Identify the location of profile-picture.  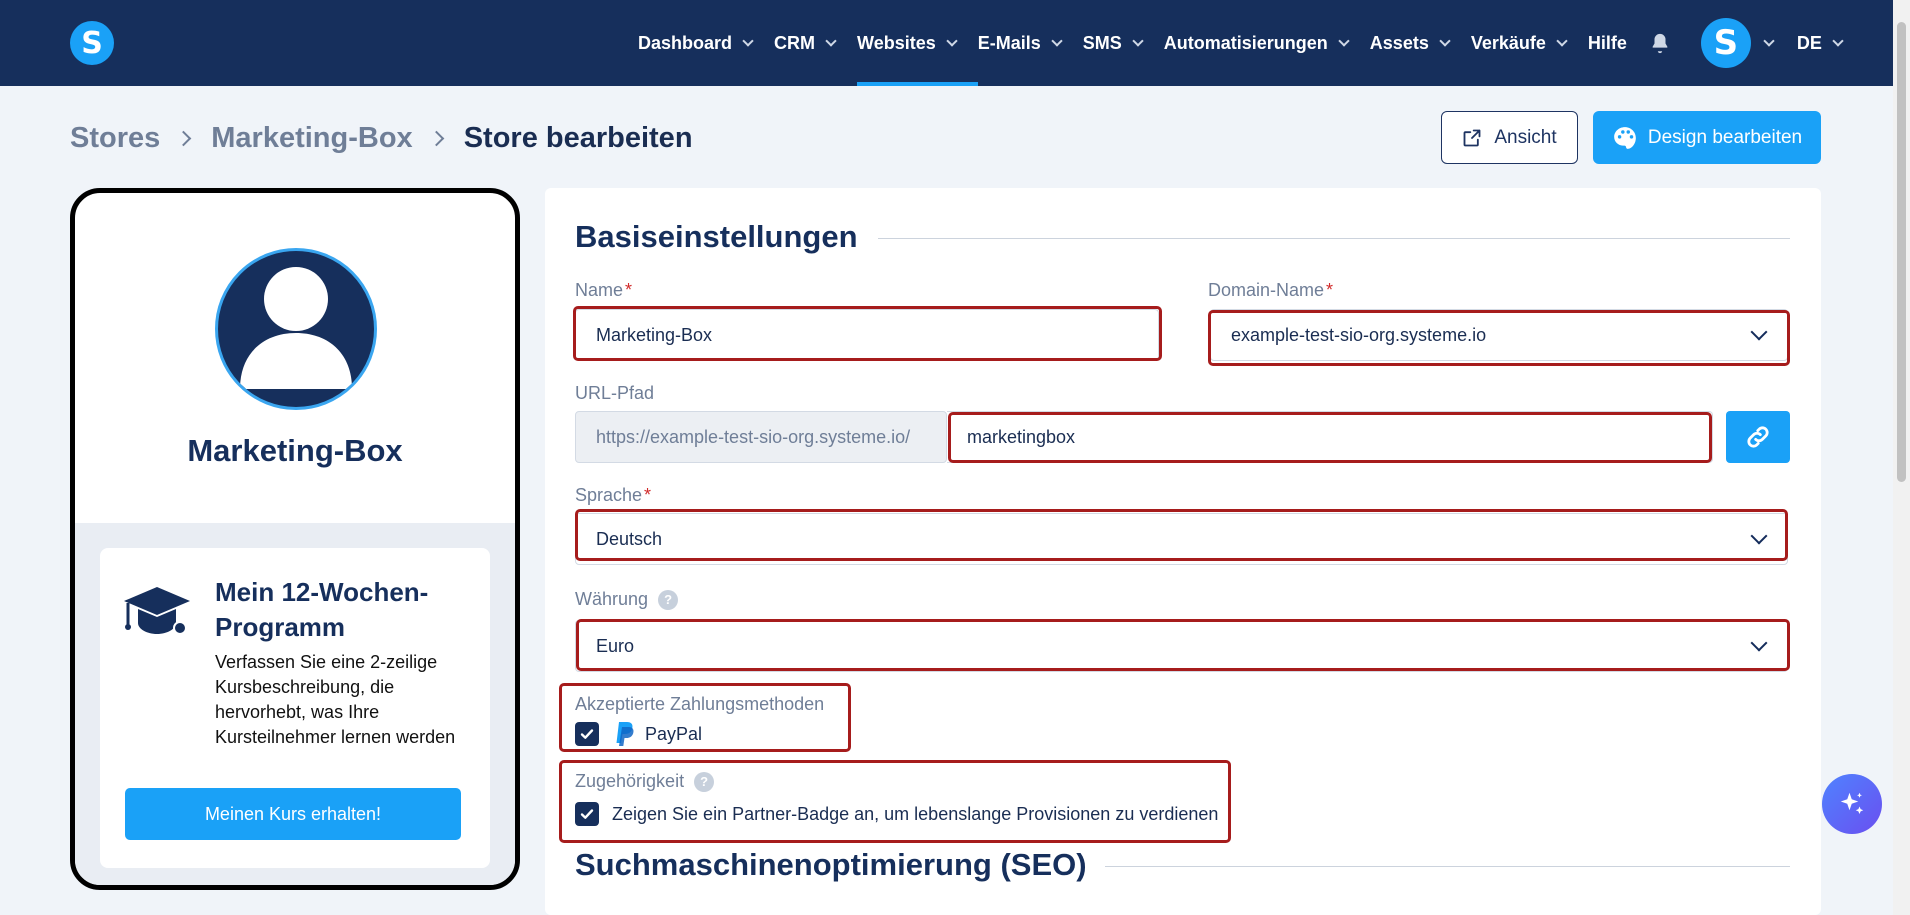
(296, 329).